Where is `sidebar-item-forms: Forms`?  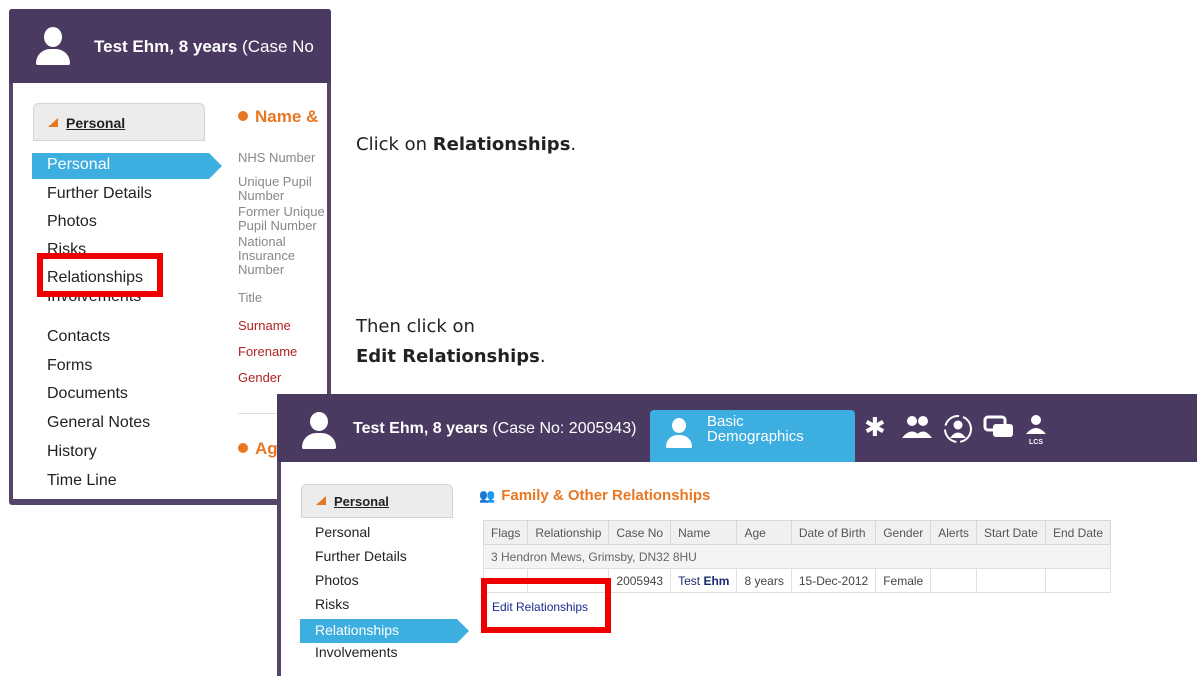 sidebar-item-forms: Forms is located at coordinates (69, 366).